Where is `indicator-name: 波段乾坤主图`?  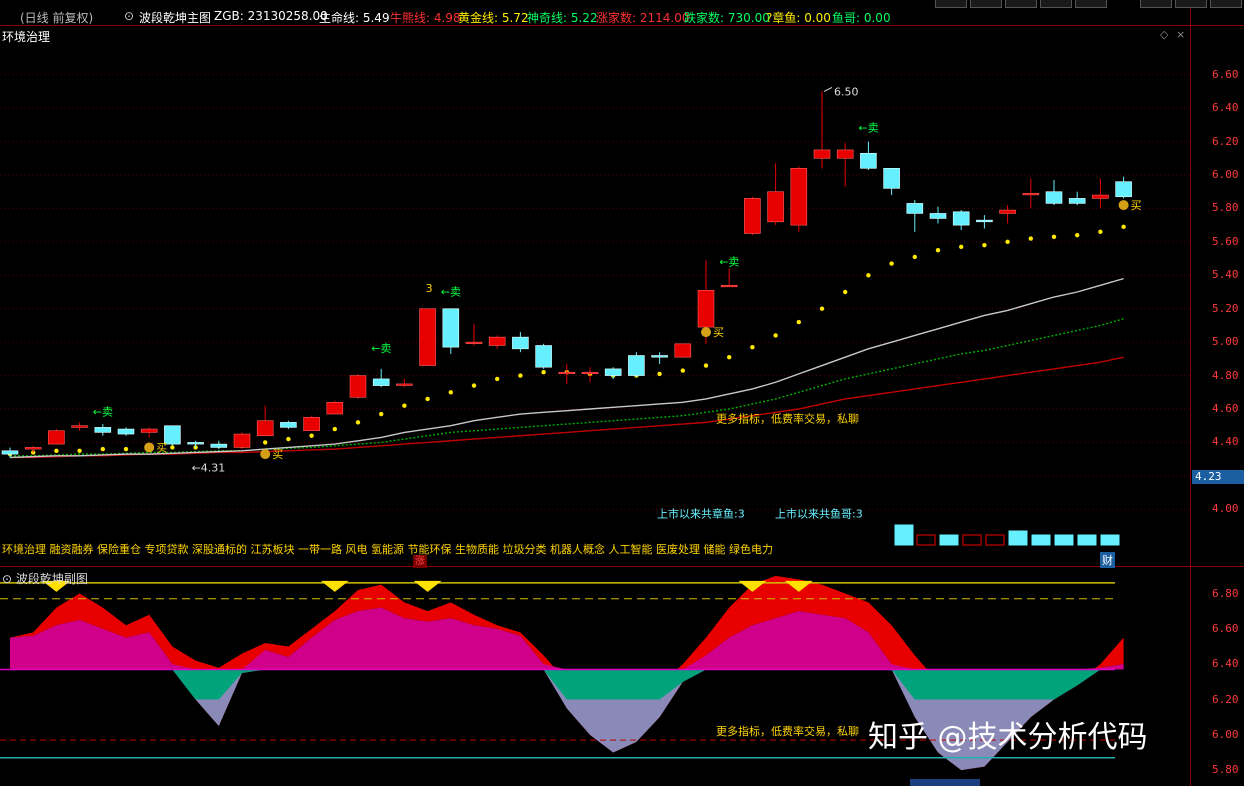
indicator-name: 波段乾坤主图 is located at coordinates (175, 17).